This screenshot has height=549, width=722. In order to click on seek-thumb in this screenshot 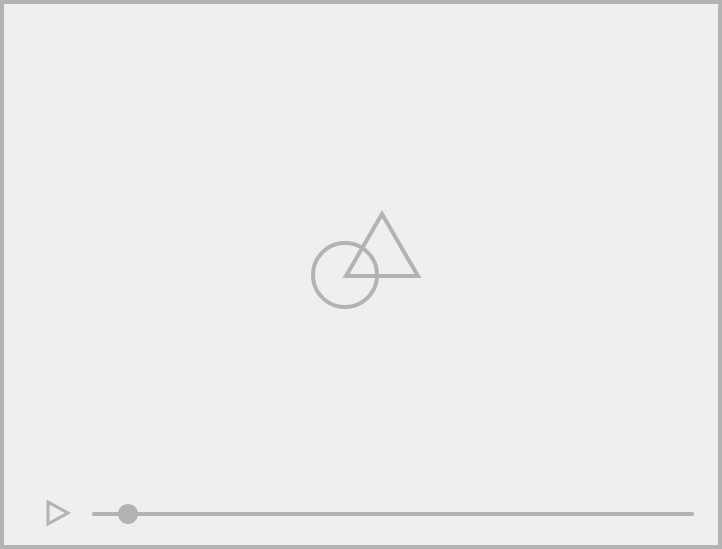, I will do `click(128, 514)`.